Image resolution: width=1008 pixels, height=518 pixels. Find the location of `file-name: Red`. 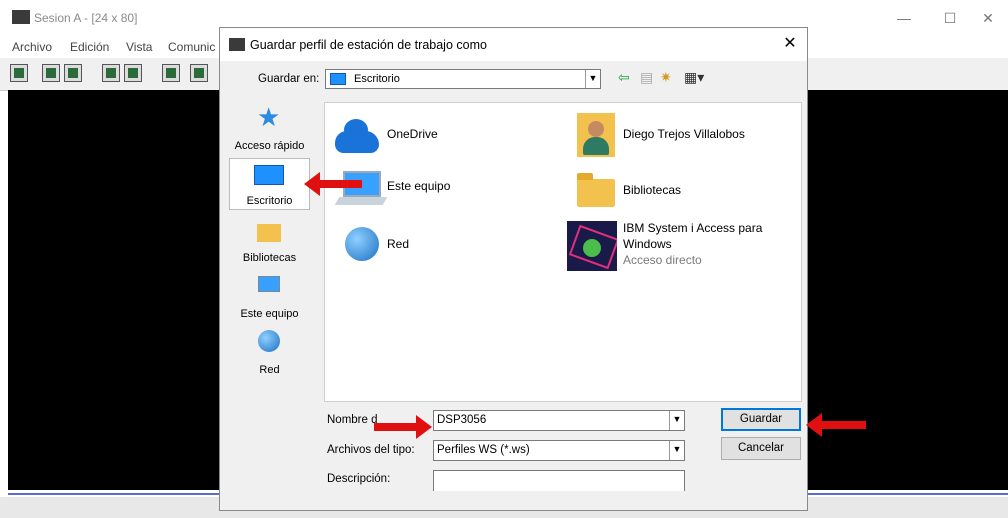

file-name: Red is located at coordinates (398, 244).